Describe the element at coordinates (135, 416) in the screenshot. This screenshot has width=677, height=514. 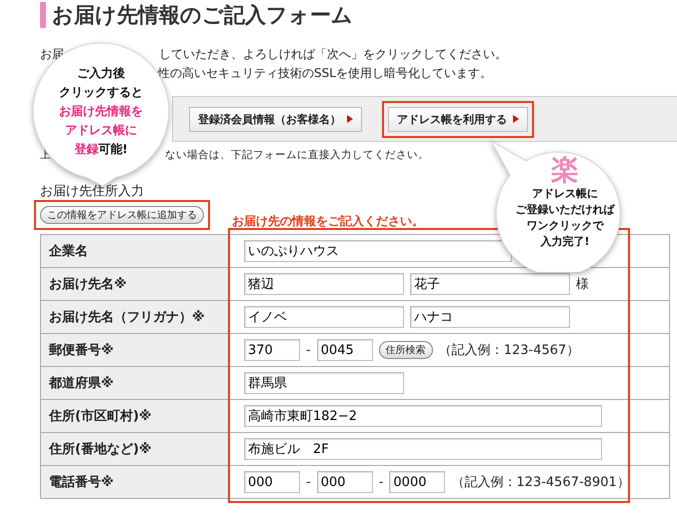
I see `field-label: 住所(市区町村)※` at that location.